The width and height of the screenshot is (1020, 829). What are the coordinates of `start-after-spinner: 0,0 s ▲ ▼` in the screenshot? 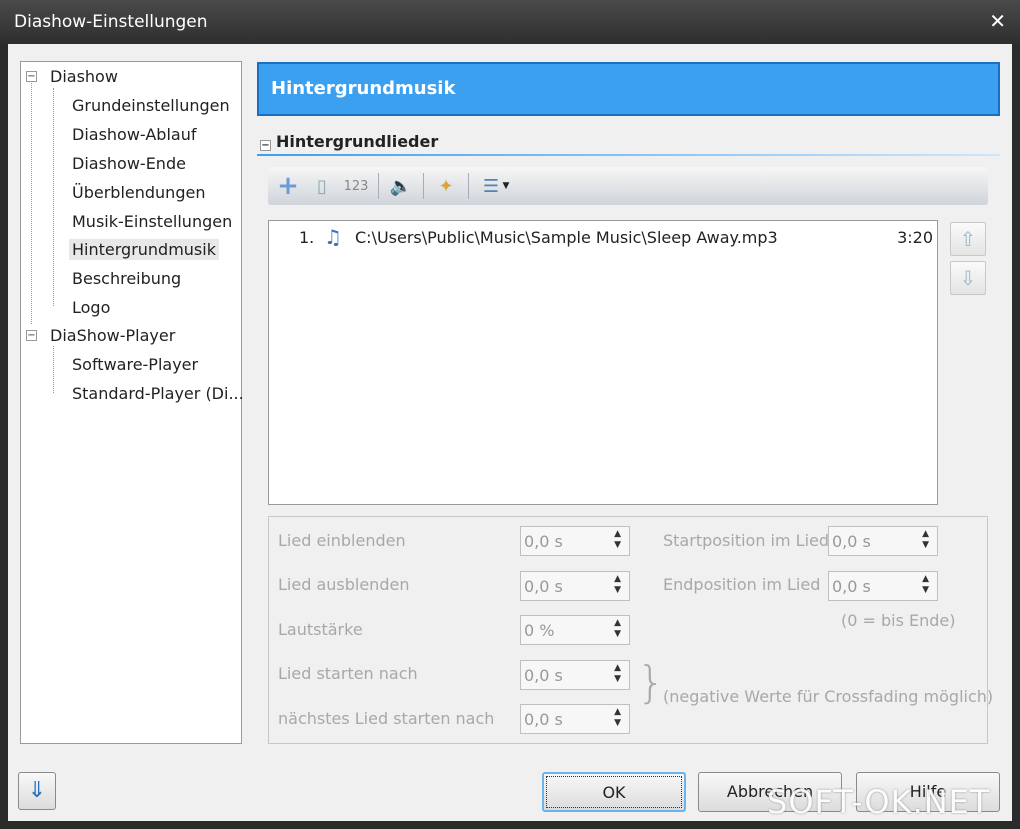 It's located at (575, 675).